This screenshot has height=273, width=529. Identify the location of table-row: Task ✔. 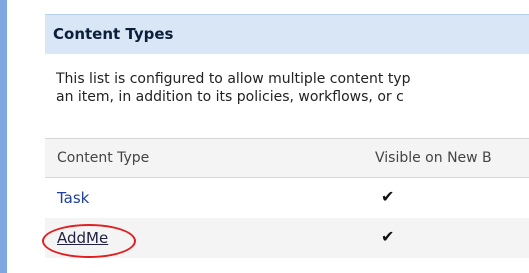
(287, 198).